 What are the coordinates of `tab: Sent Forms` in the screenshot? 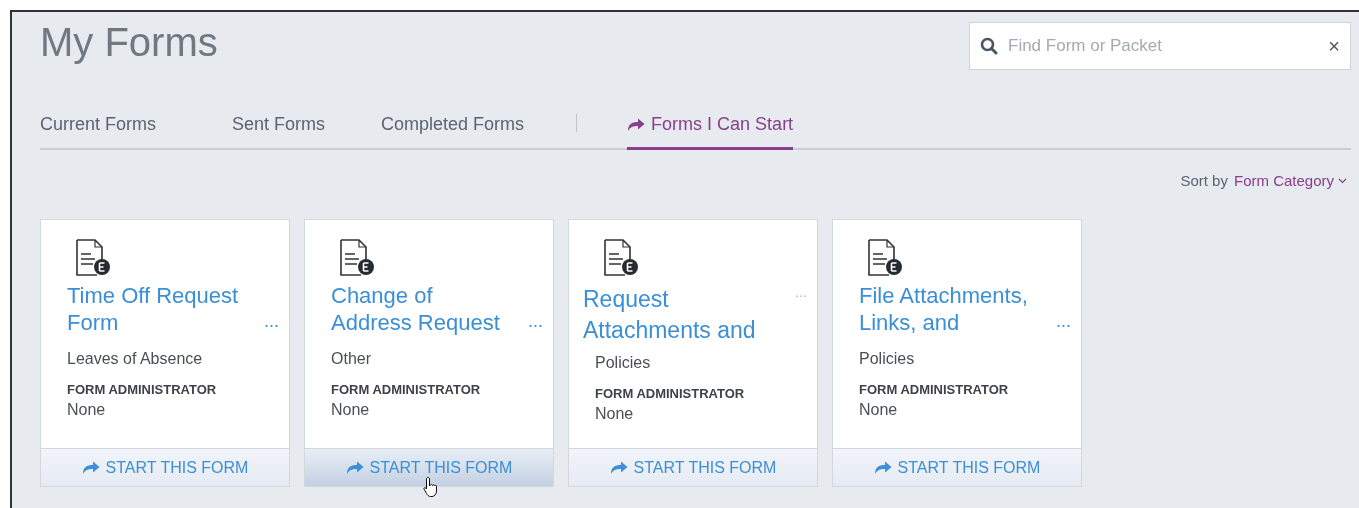 It's located at (279, 132).